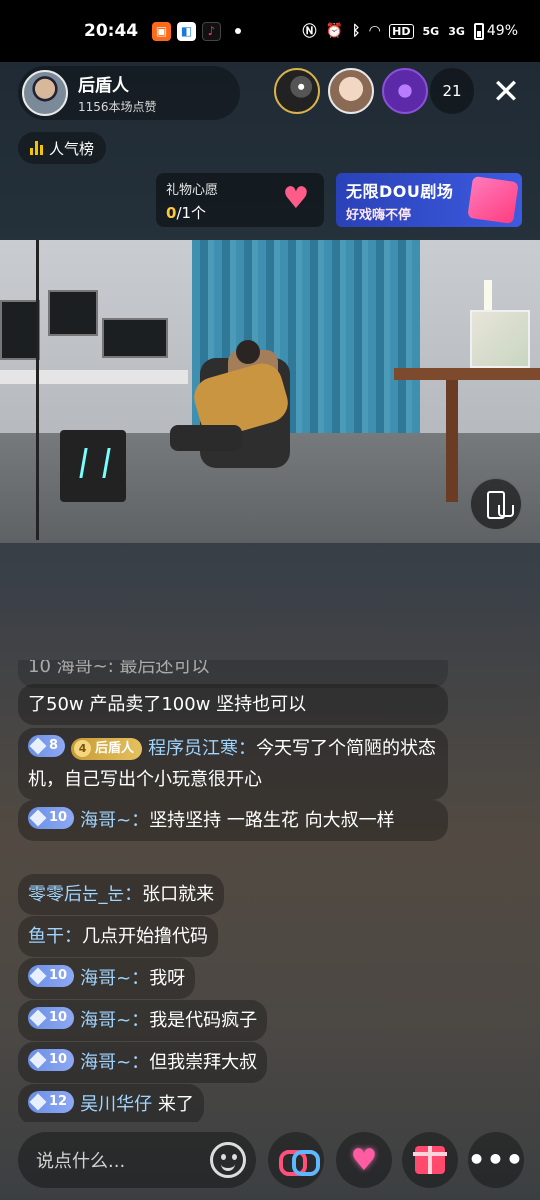 The height and width of the screenshot is (1200, 540). What do you see at coordinates (211, 31) in the screenshot?
I see `tiktok-icon: ♪` at bounding box center [211, 31].